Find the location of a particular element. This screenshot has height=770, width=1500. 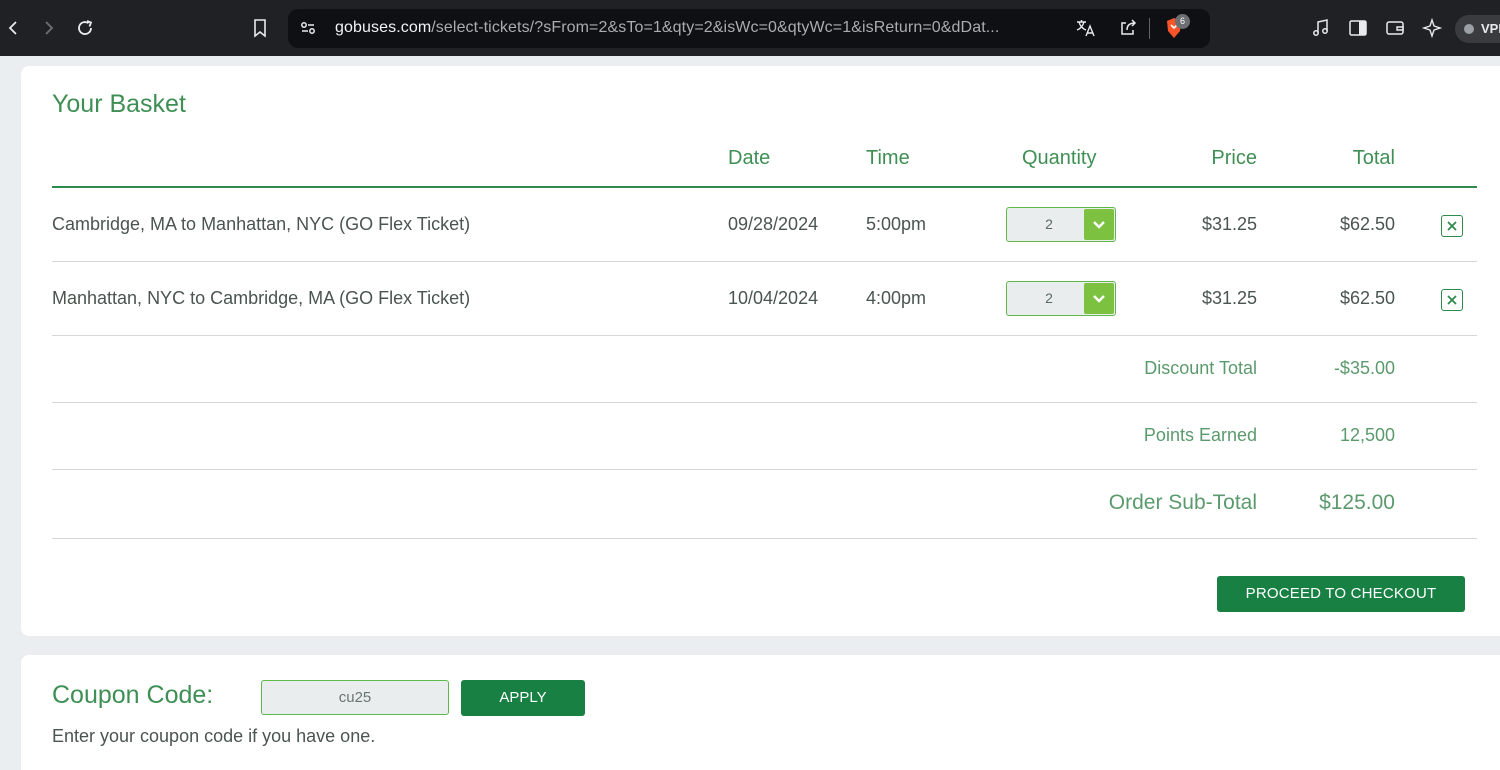

points-earned-value: 12,500 is located at coordinates (1367, 435).